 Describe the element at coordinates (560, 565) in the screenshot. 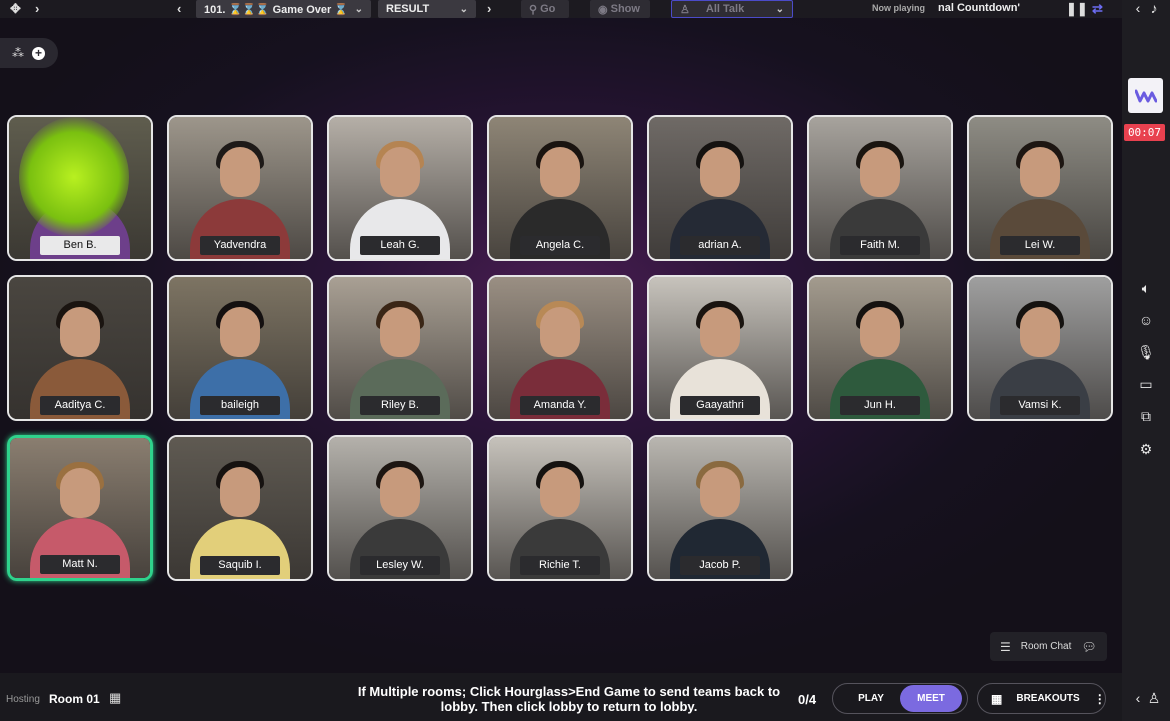

I see `participant-name: Richie T.` at that location.